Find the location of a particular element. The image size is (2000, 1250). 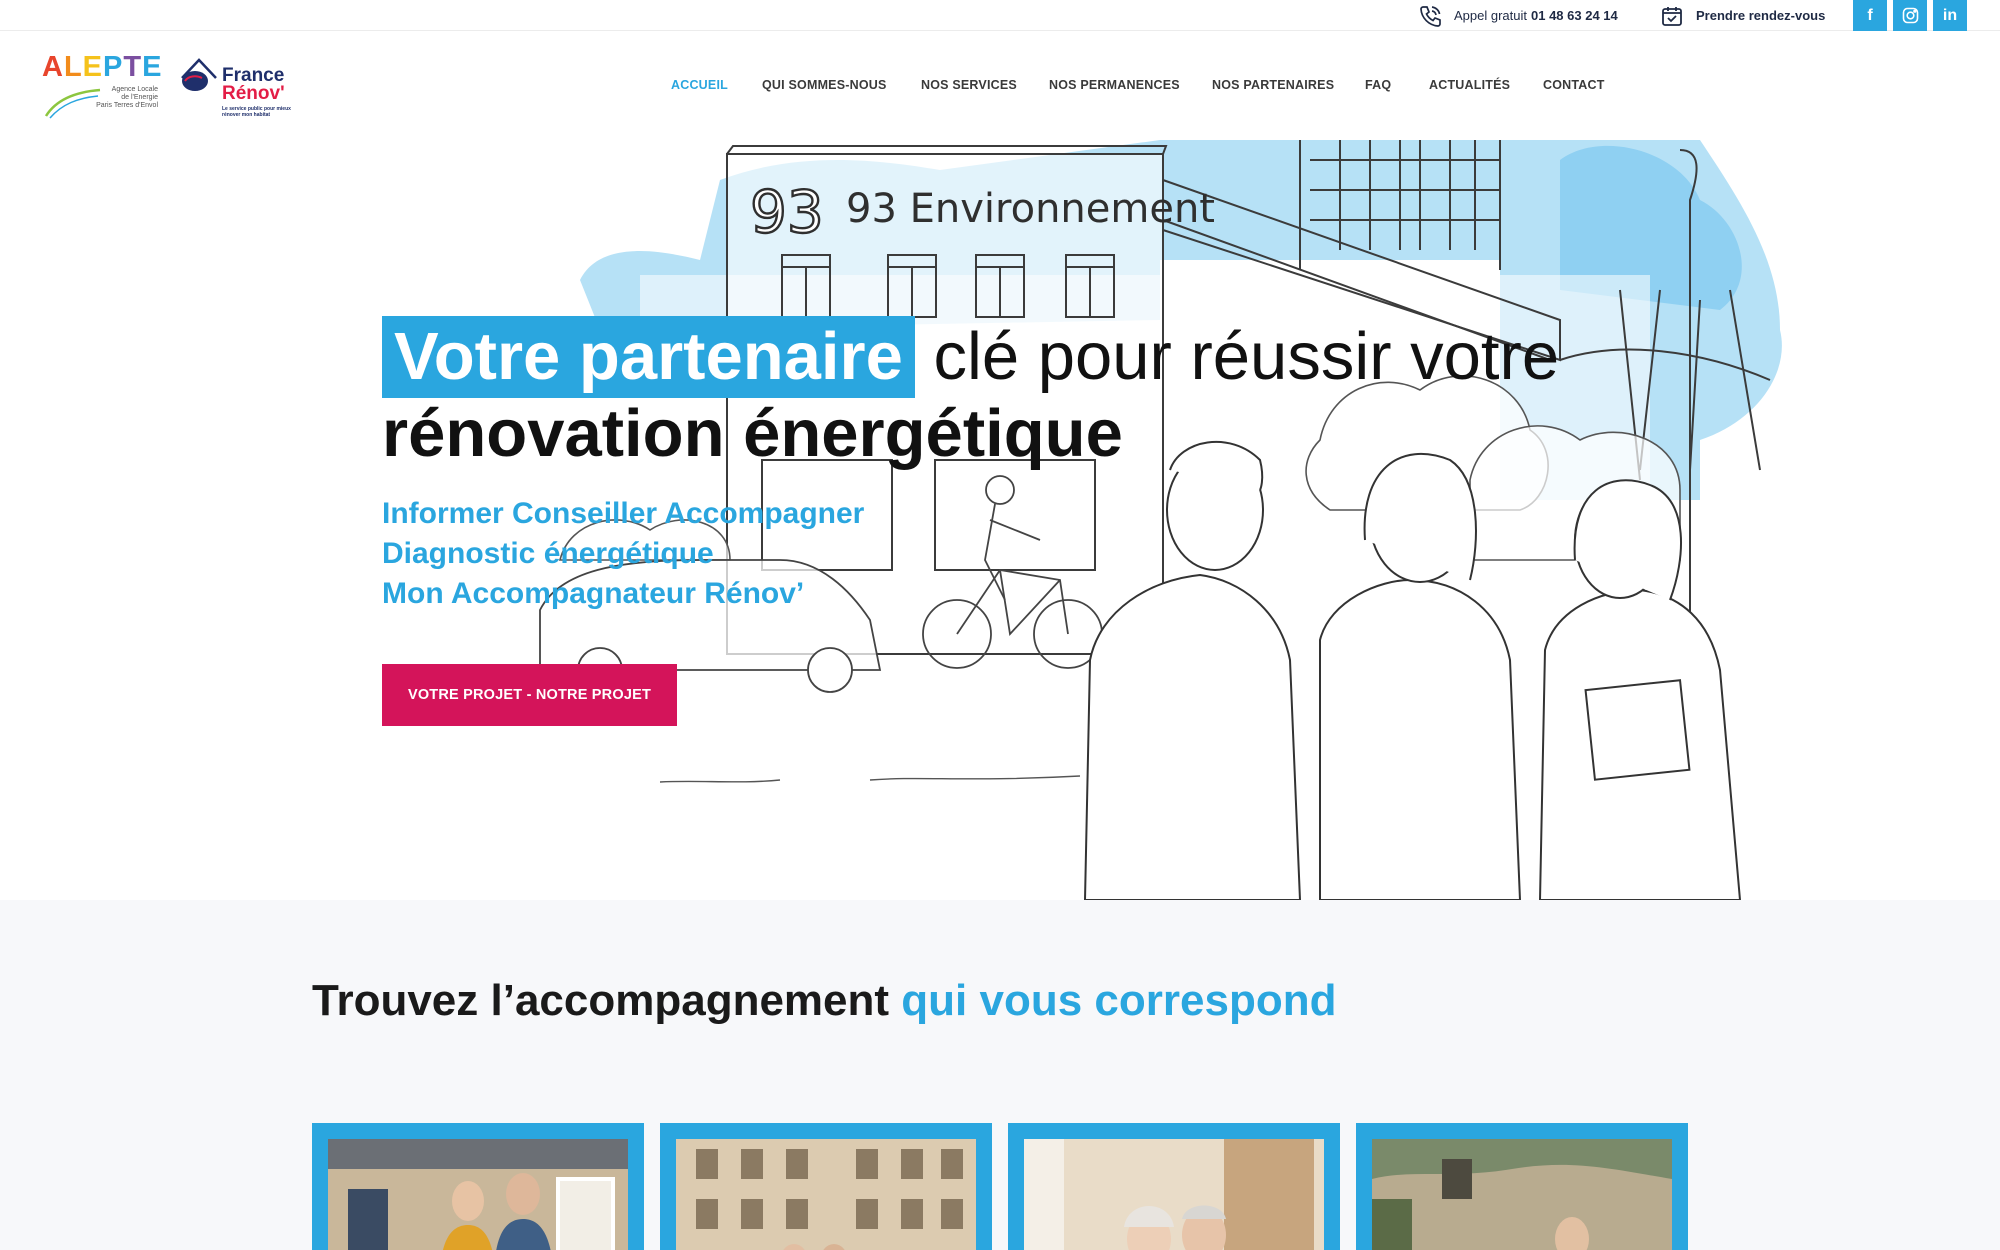

people-drawing is located at coordinates (1412, 670).